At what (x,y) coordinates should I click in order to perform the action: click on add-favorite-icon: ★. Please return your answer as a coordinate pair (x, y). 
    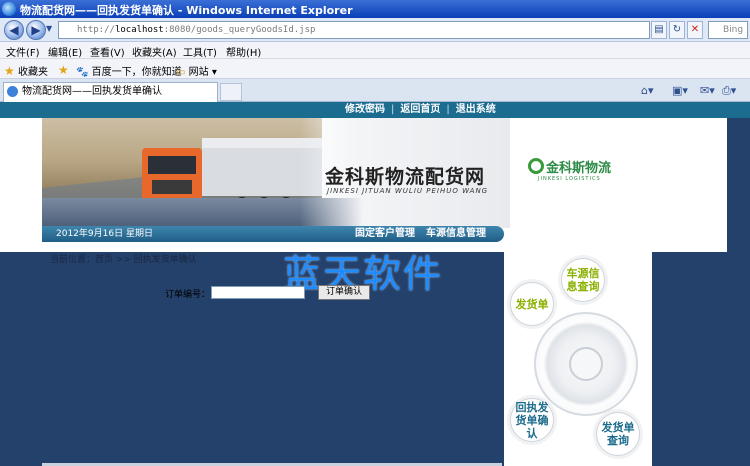
    Looking at the image, I should click on (63, 70).